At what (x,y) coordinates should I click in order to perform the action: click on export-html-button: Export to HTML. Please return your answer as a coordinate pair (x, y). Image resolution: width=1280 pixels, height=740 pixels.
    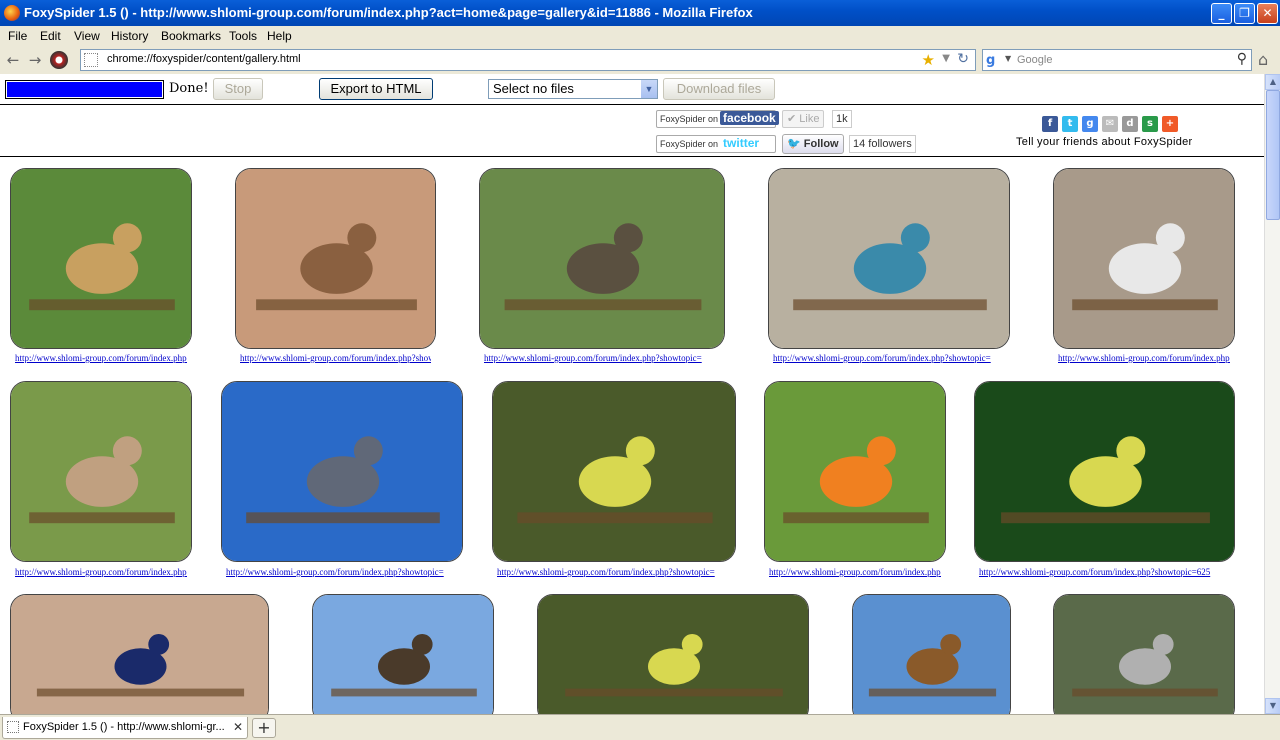
    Looking at the image, I should click on (376, 89).